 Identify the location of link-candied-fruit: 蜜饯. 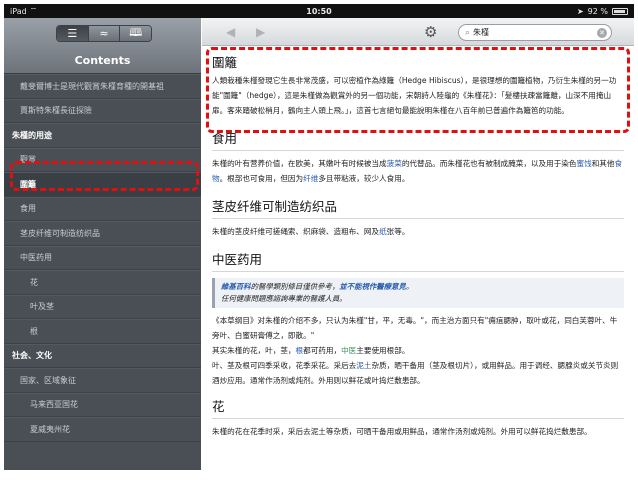
(584, 163).